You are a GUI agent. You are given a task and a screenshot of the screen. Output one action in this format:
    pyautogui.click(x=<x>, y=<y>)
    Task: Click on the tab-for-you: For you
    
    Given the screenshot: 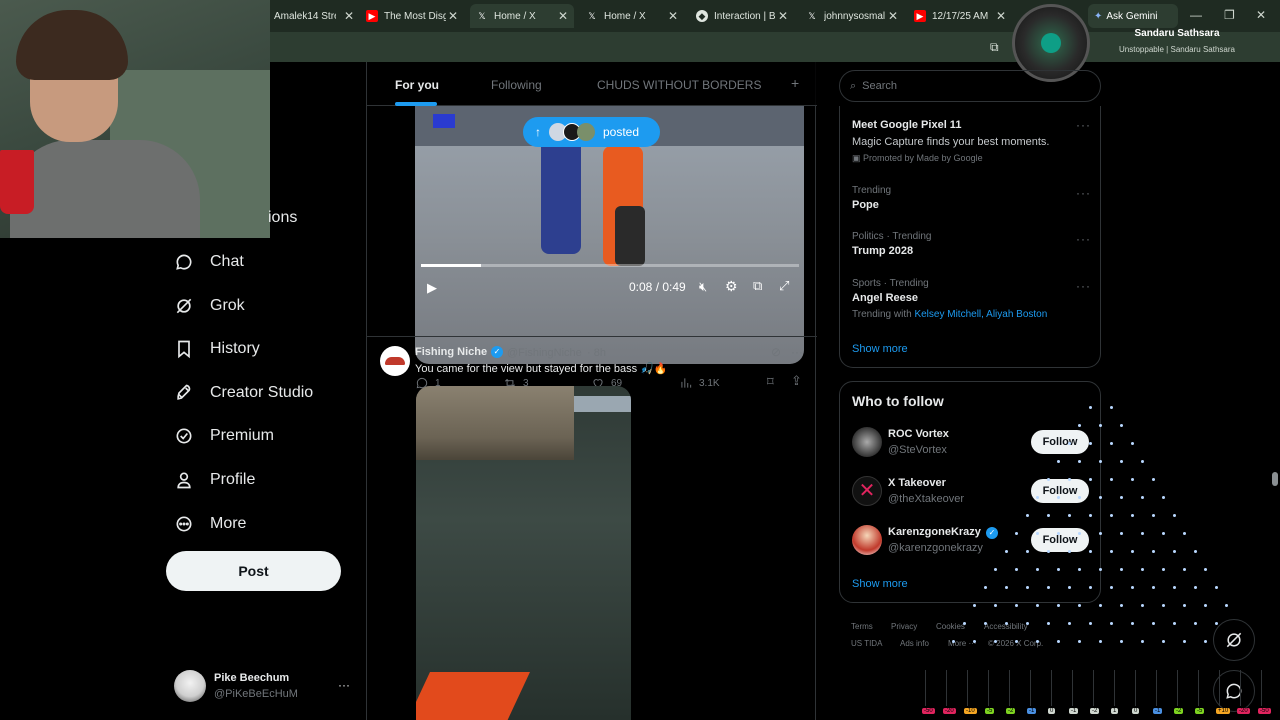 What is the action you would take?
    pyautogui.click(x=417, y=85)
    